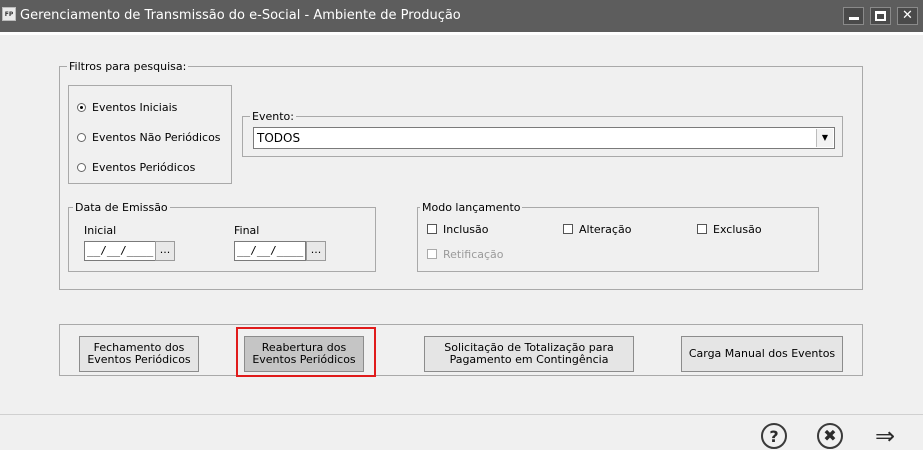 The width and height of the screenshot is (923, 450). Describe the element at coordinates (121, 207) in the screenshot. I see `date-emission-title: Data de Emissão` at that location.